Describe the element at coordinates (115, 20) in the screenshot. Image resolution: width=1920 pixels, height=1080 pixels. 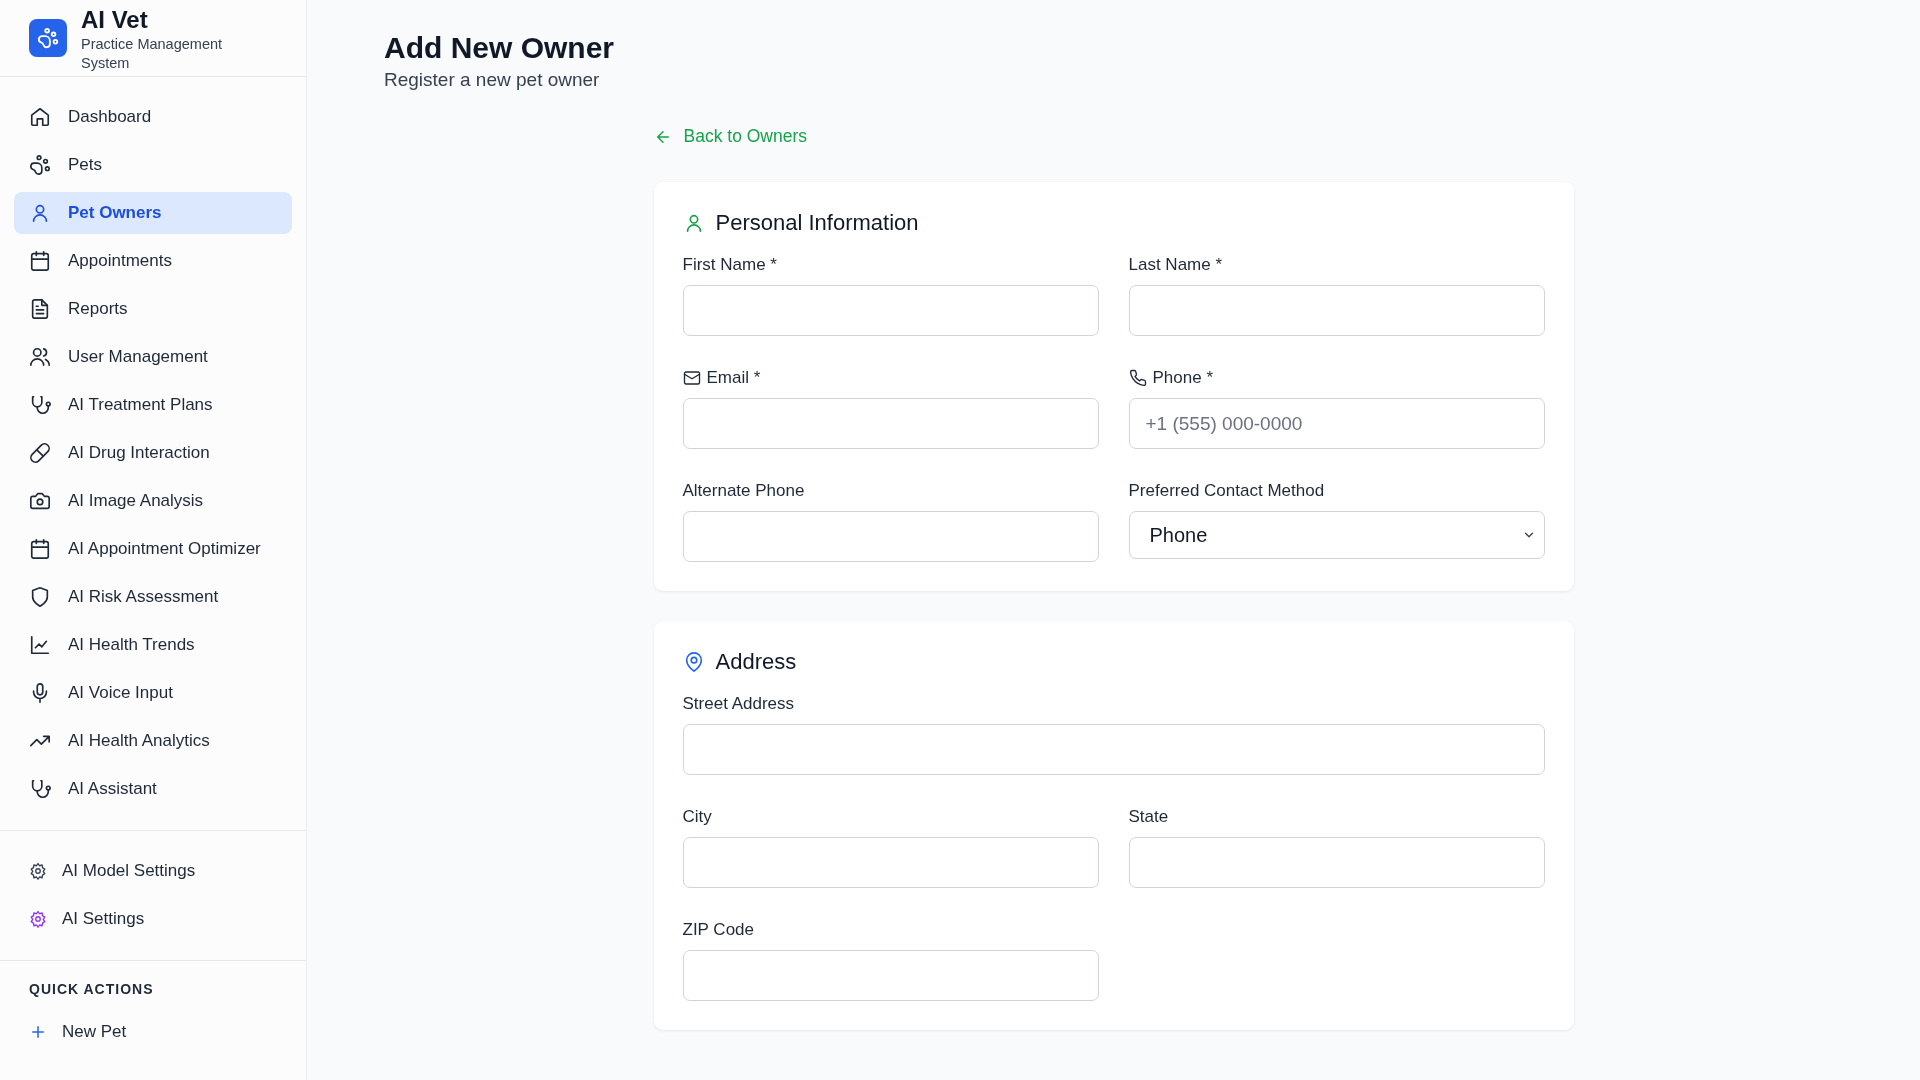
I see `app-name: AI Vet` at that location.